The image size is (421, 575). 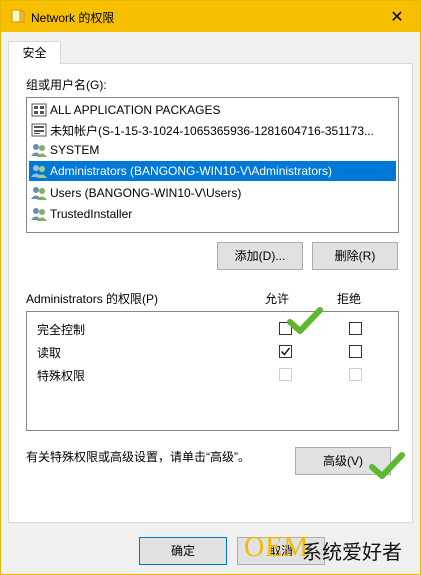 What do you see at coordinates (352, 553) in the screenshot?
I see `watermark-text: 系统爱好者` at bounding box center [352, 553].